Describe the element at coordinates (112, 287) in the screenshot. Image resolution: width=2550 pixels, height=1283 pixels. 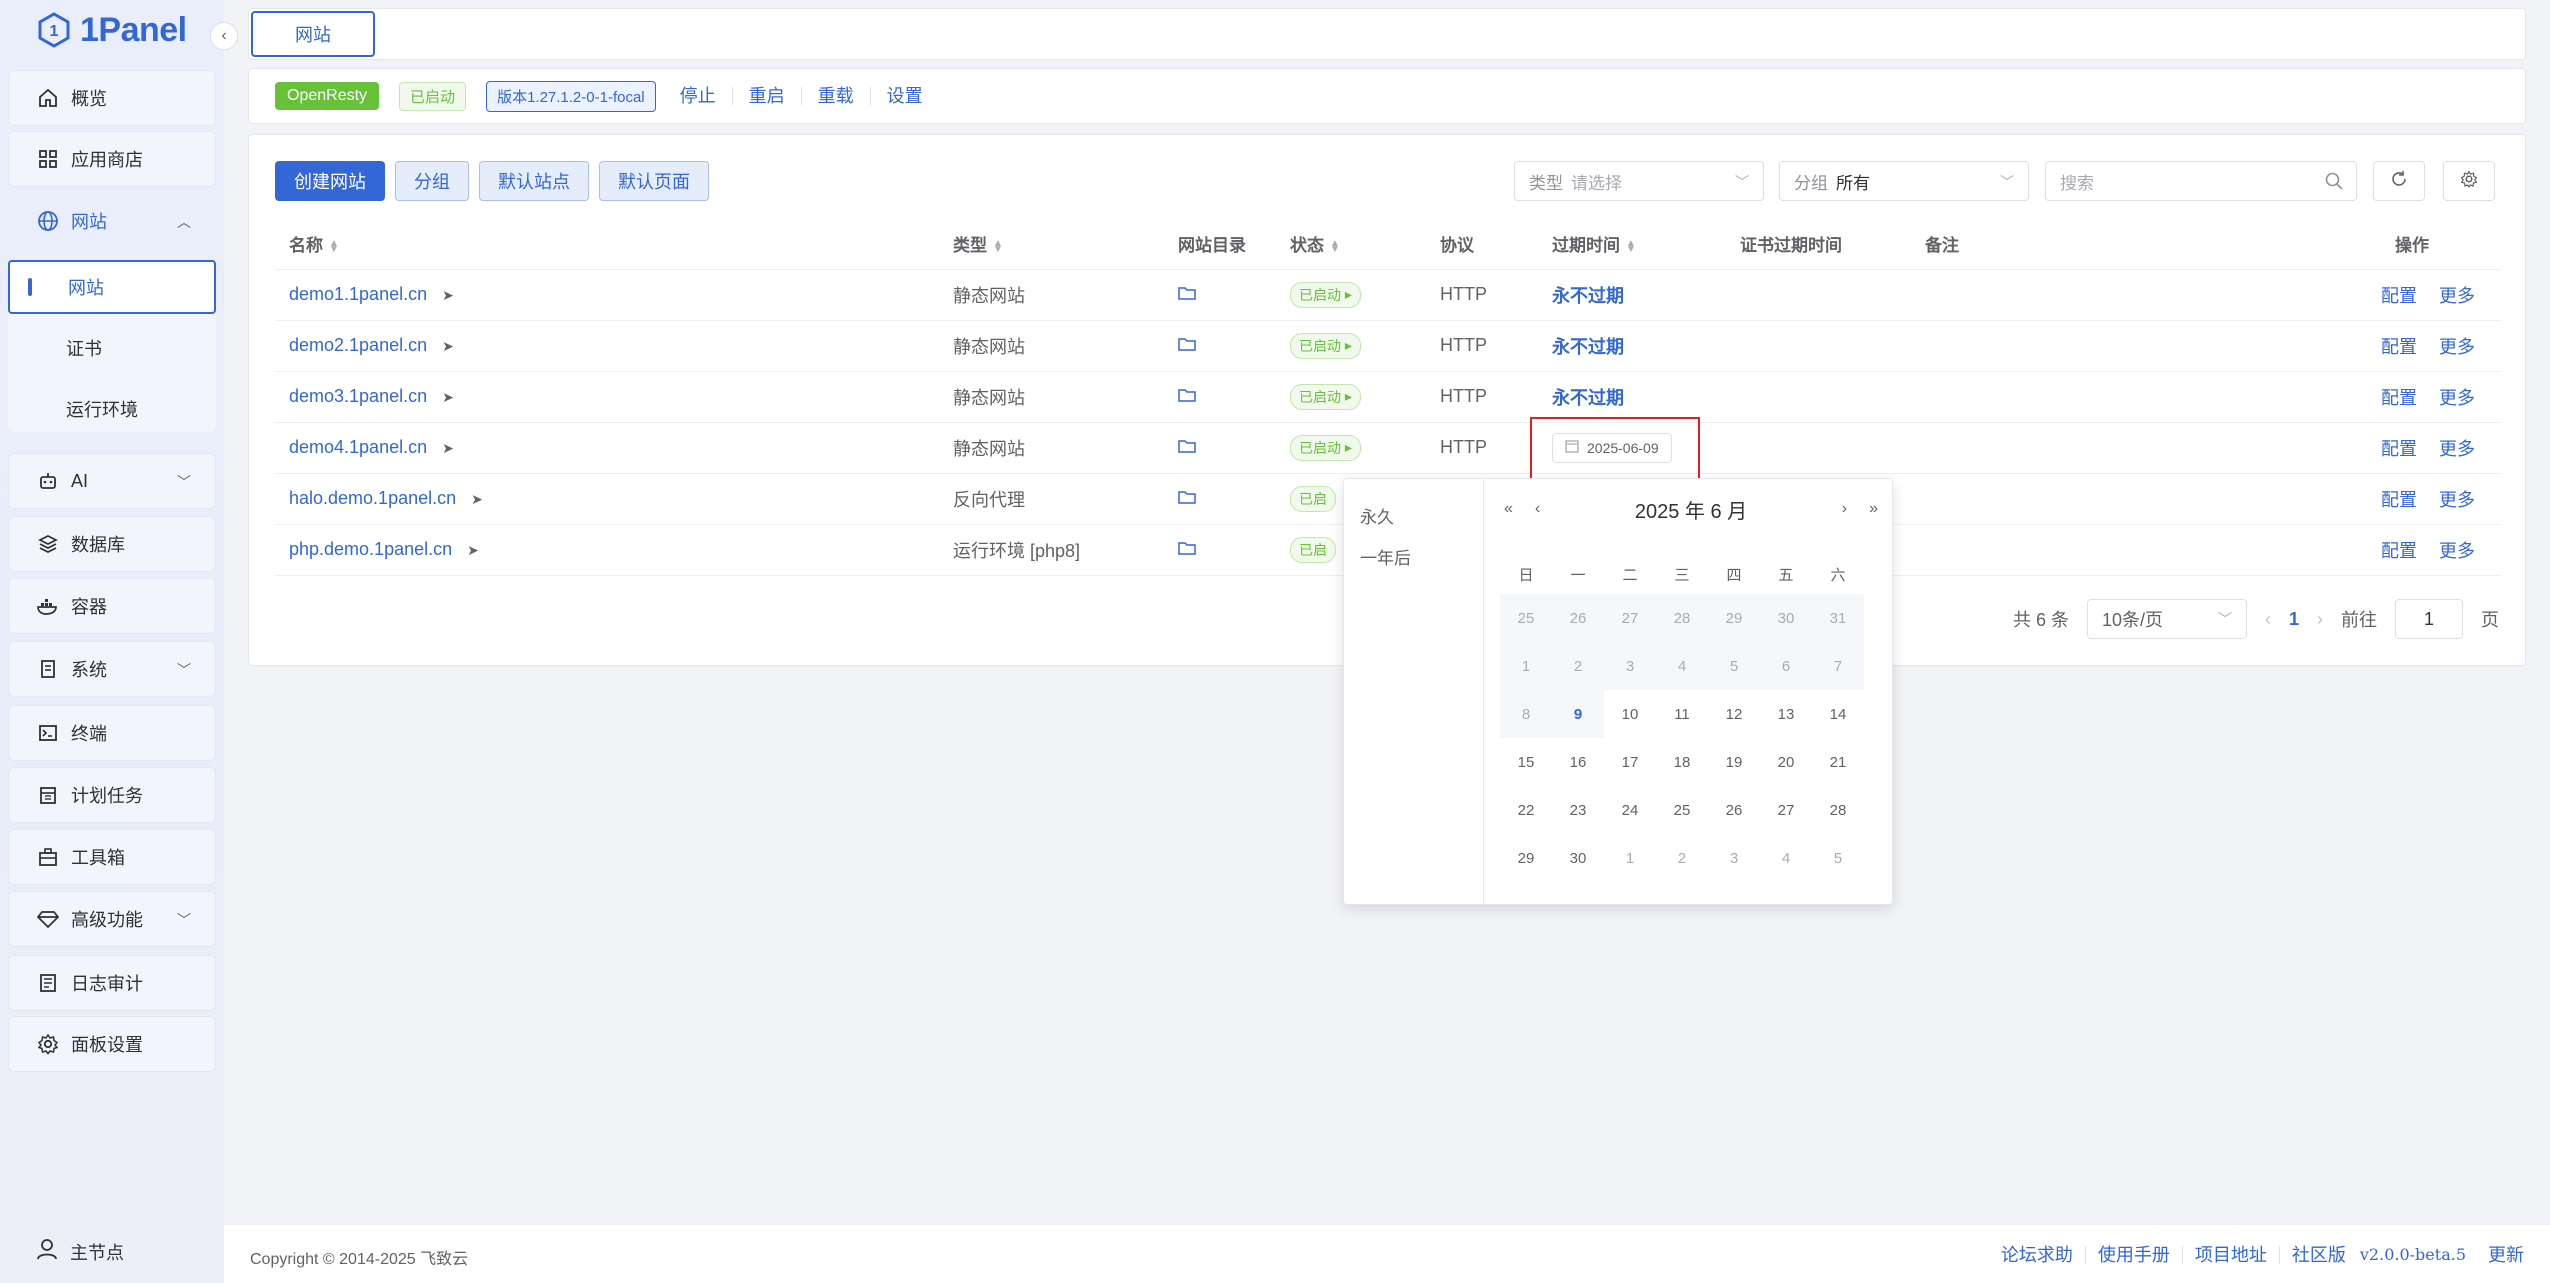
I see `sidebar-subitem-website: 网站` at that location.